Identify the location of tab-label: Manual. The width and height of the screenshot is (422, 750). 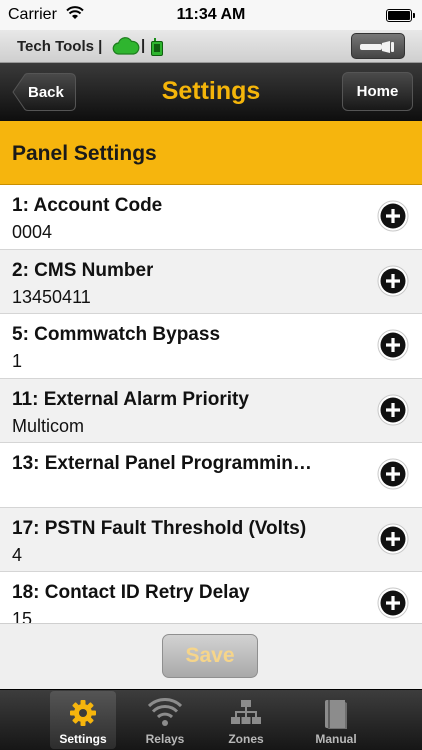
(336, 739).